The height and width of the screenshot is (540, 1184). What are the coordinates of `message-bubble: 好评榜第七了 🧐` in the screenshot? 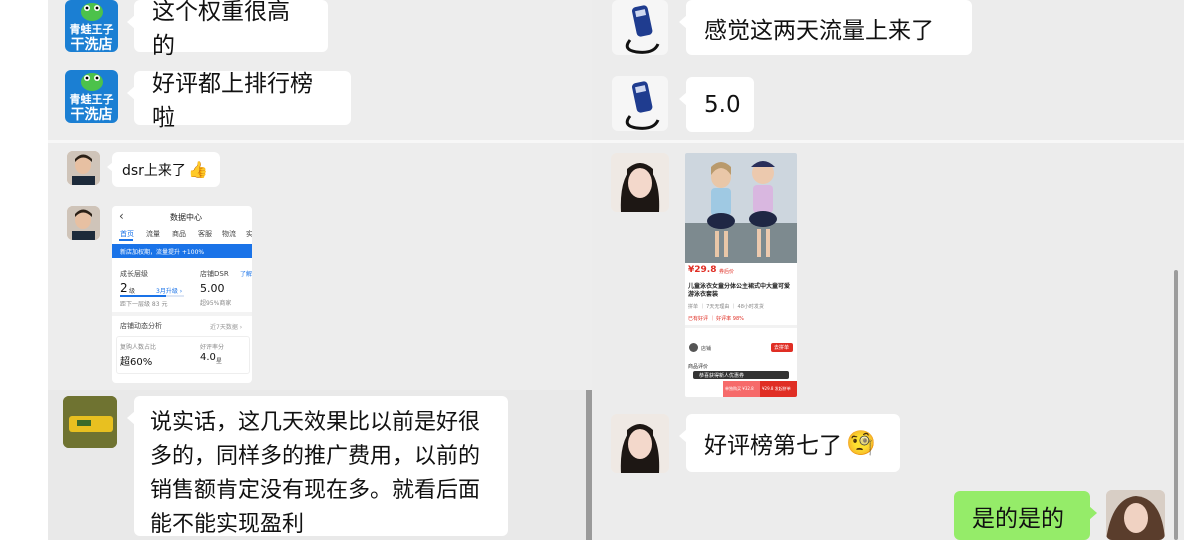 It's located at (789, 443).